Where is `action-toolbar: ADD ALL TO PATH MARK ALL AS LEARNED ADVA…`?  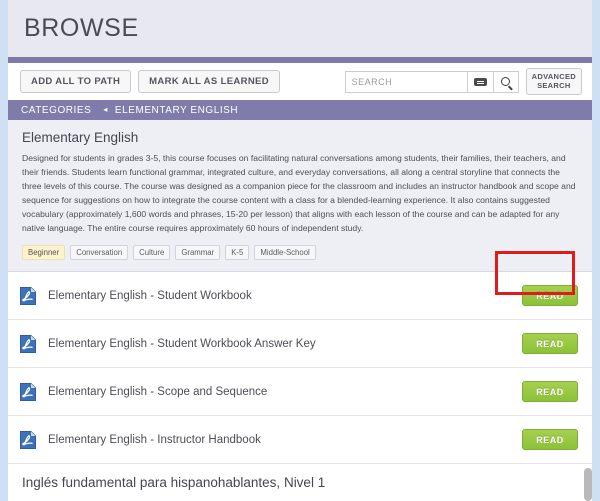
action-toolbar: ADD ALL TO PATH MARK ALL AS LEARNED ADVA… is located at coordinates (300, 81).